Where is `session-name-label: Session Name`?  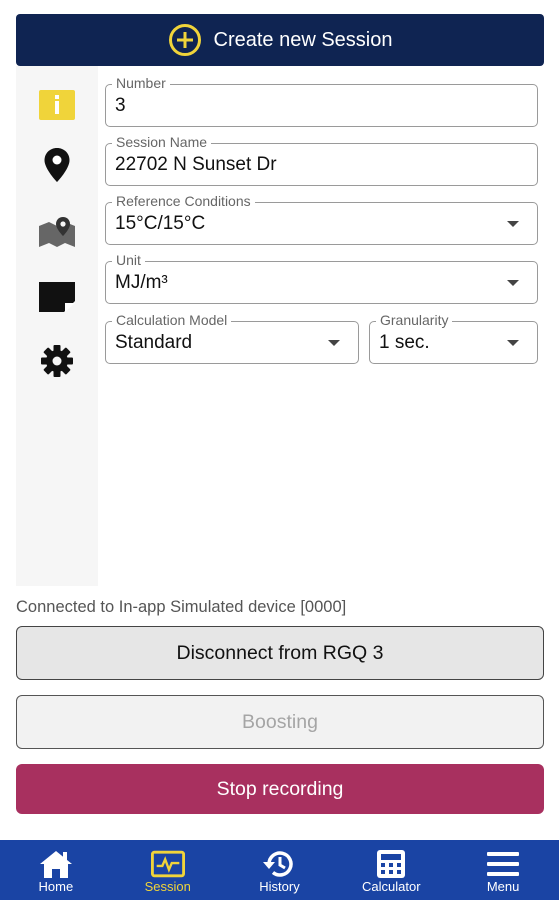
session-name-label: Session Name is located at coordinates (162, 142).